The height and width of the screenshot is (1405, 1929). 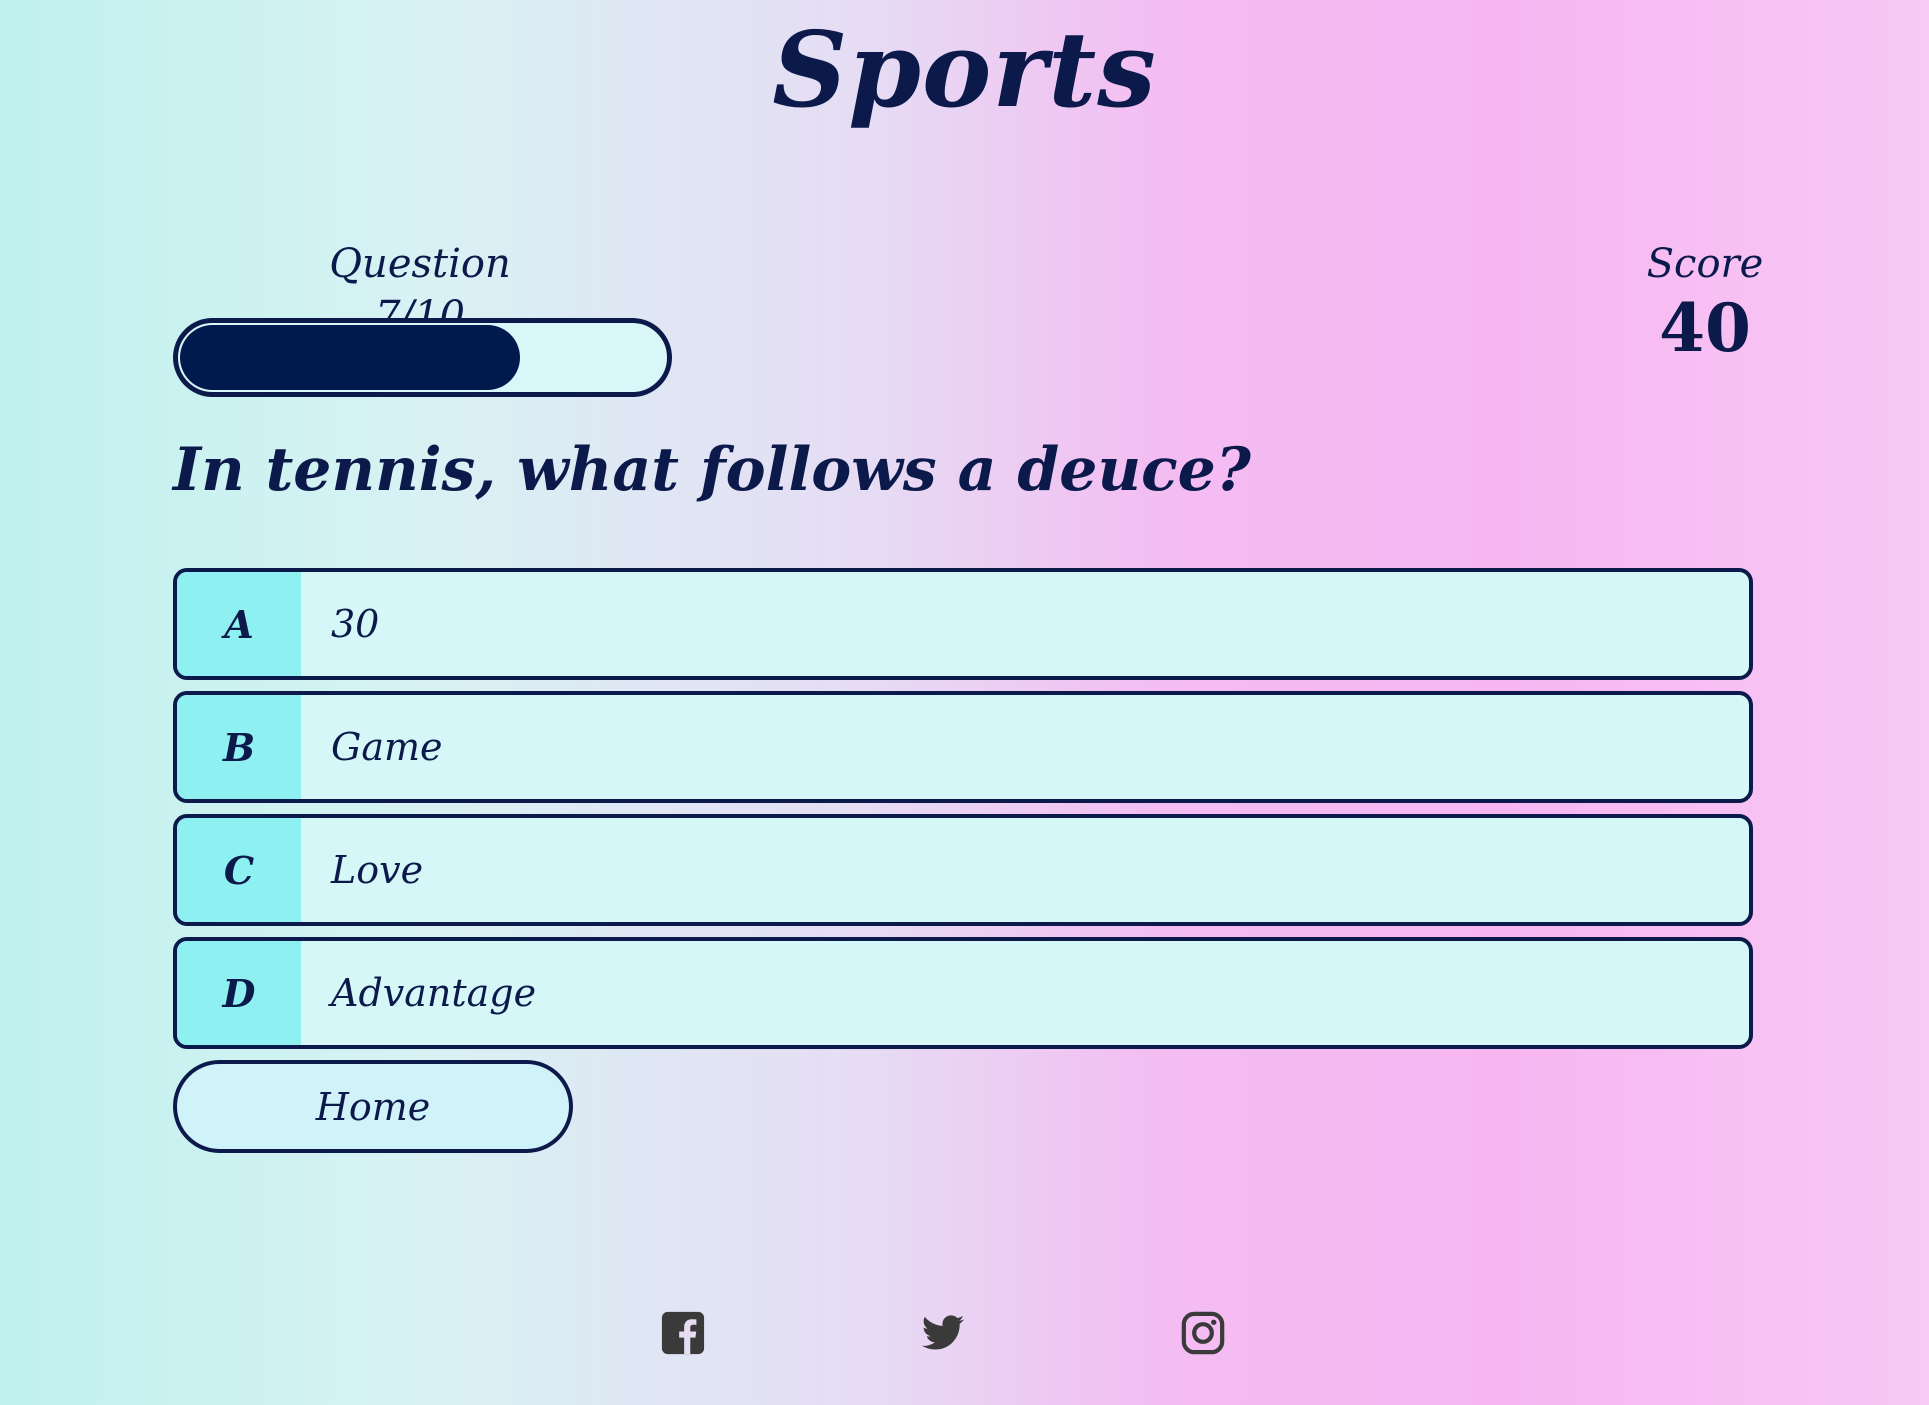 I want to click on answer-letter: C, so click(x=239, y=870).